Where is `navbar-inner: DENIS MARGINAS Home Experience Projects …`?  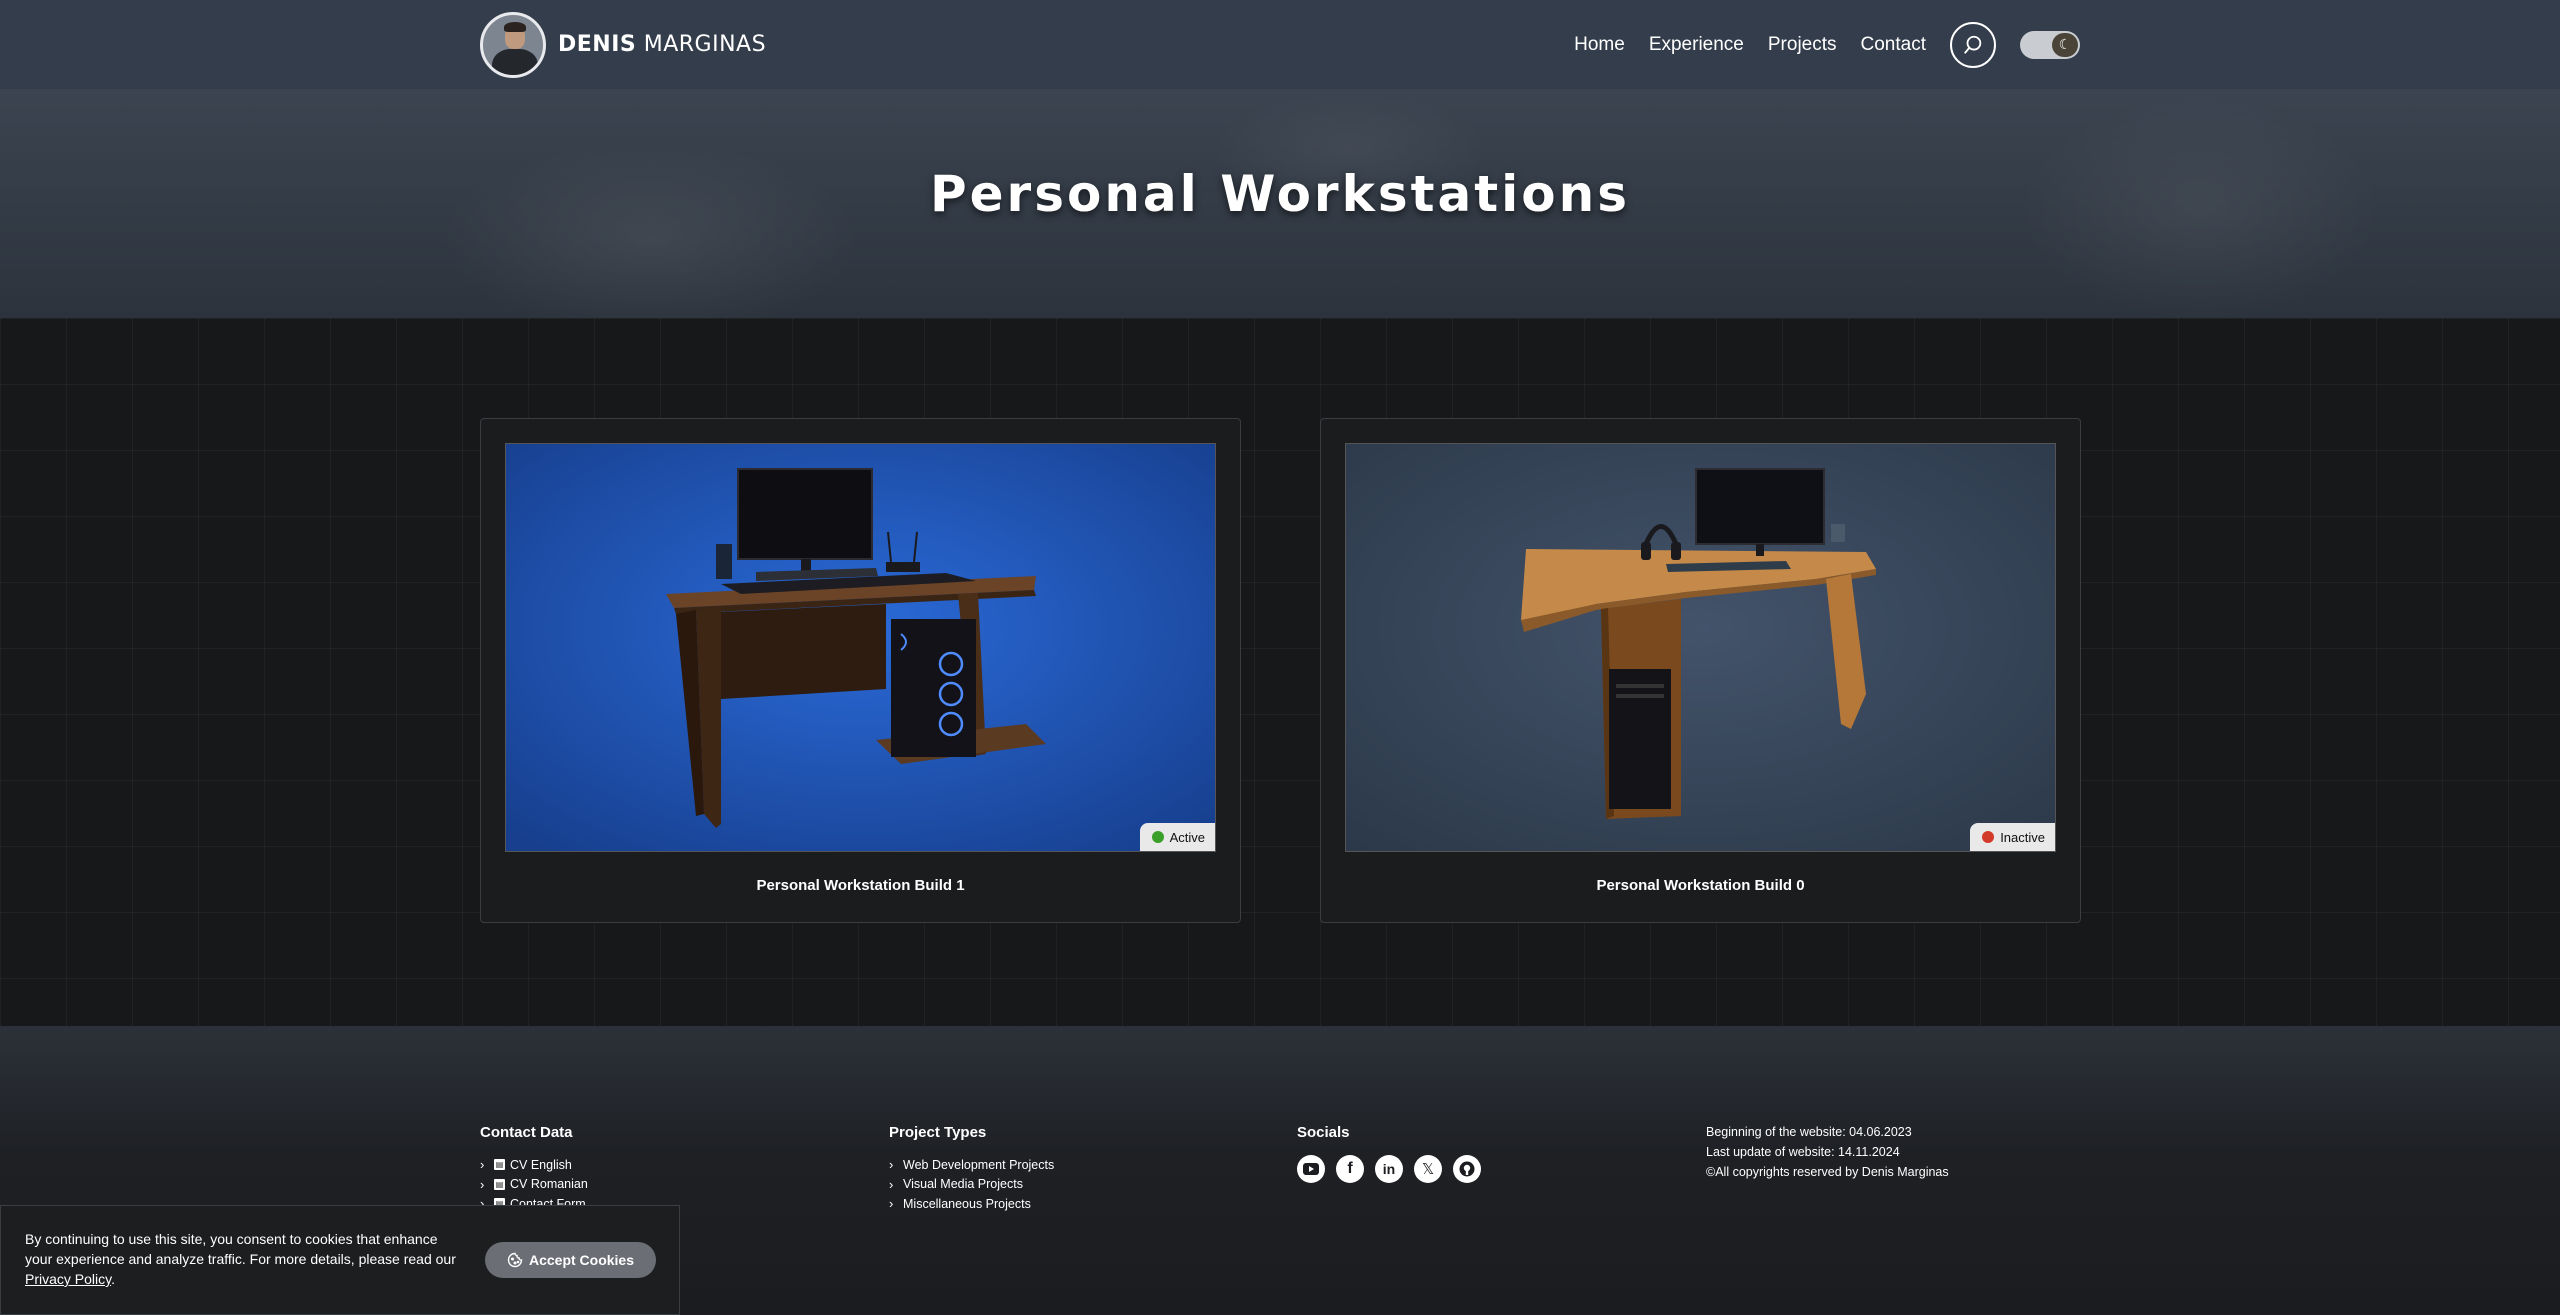 navbar-inner: DENIS MARGINAS Home Experience Projects … is located at coordinates (1280, 44).